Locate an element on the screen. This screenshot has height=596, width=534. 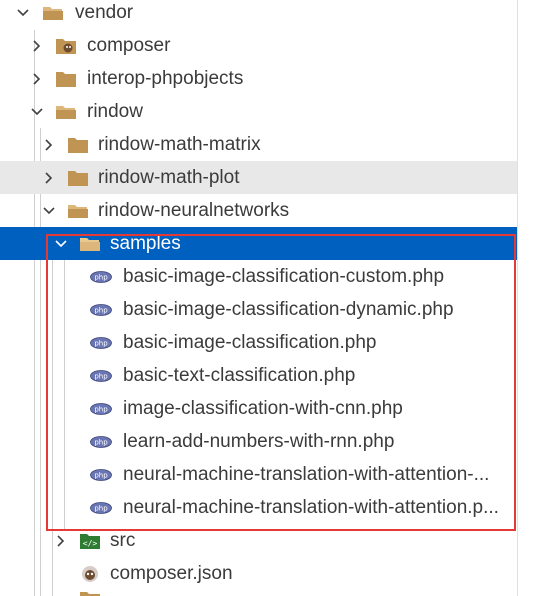
tree-item-rindow-math-matrix: rindow-math-matrix is located at coordinates (258, 144).